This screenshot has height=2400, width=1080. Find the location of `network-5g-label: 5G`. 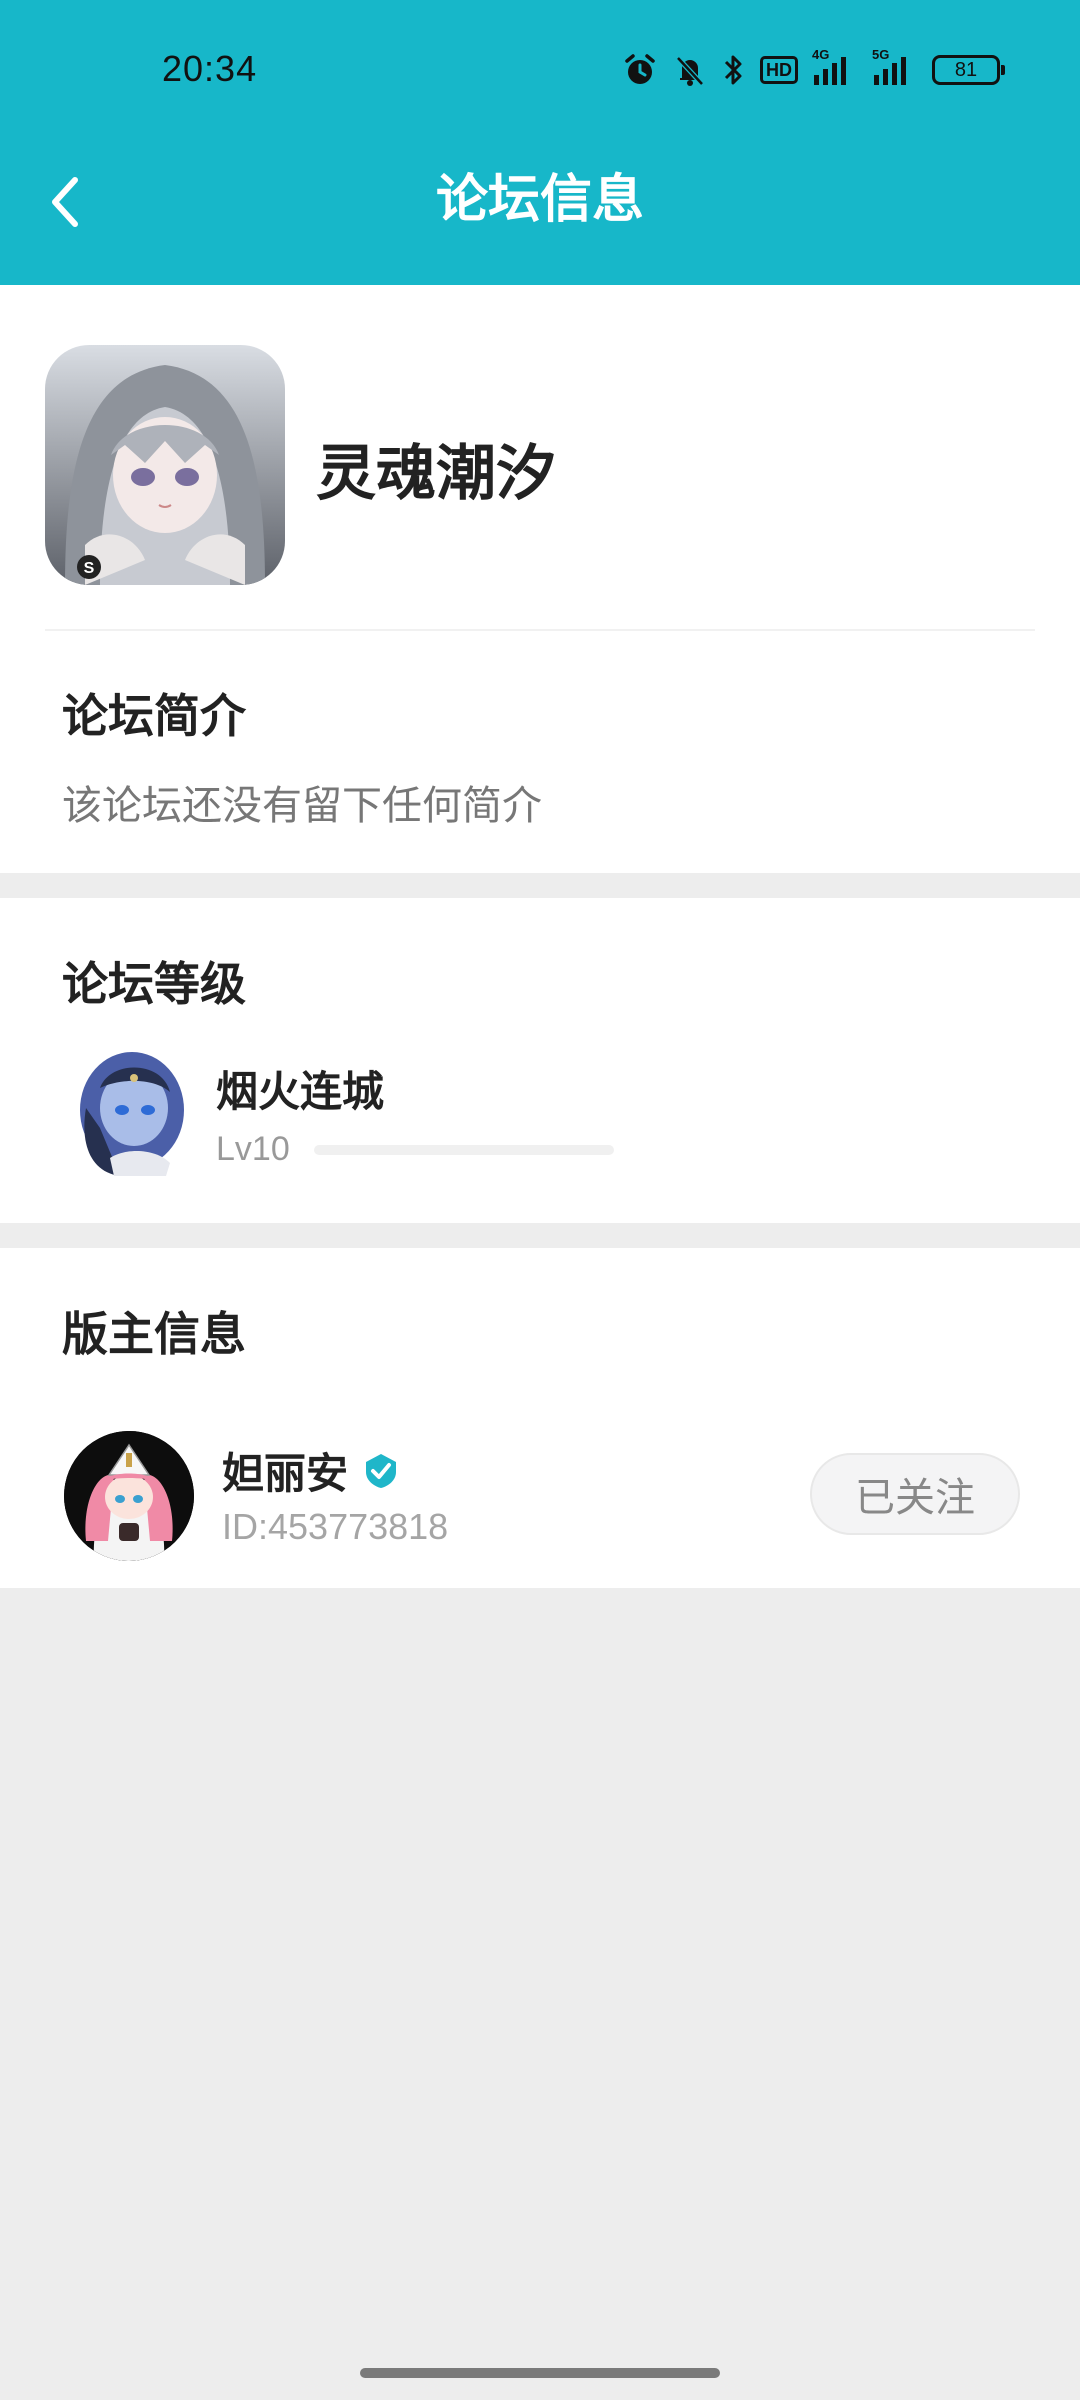

network-5g-label: 5G is located at coordinates (881, 54).